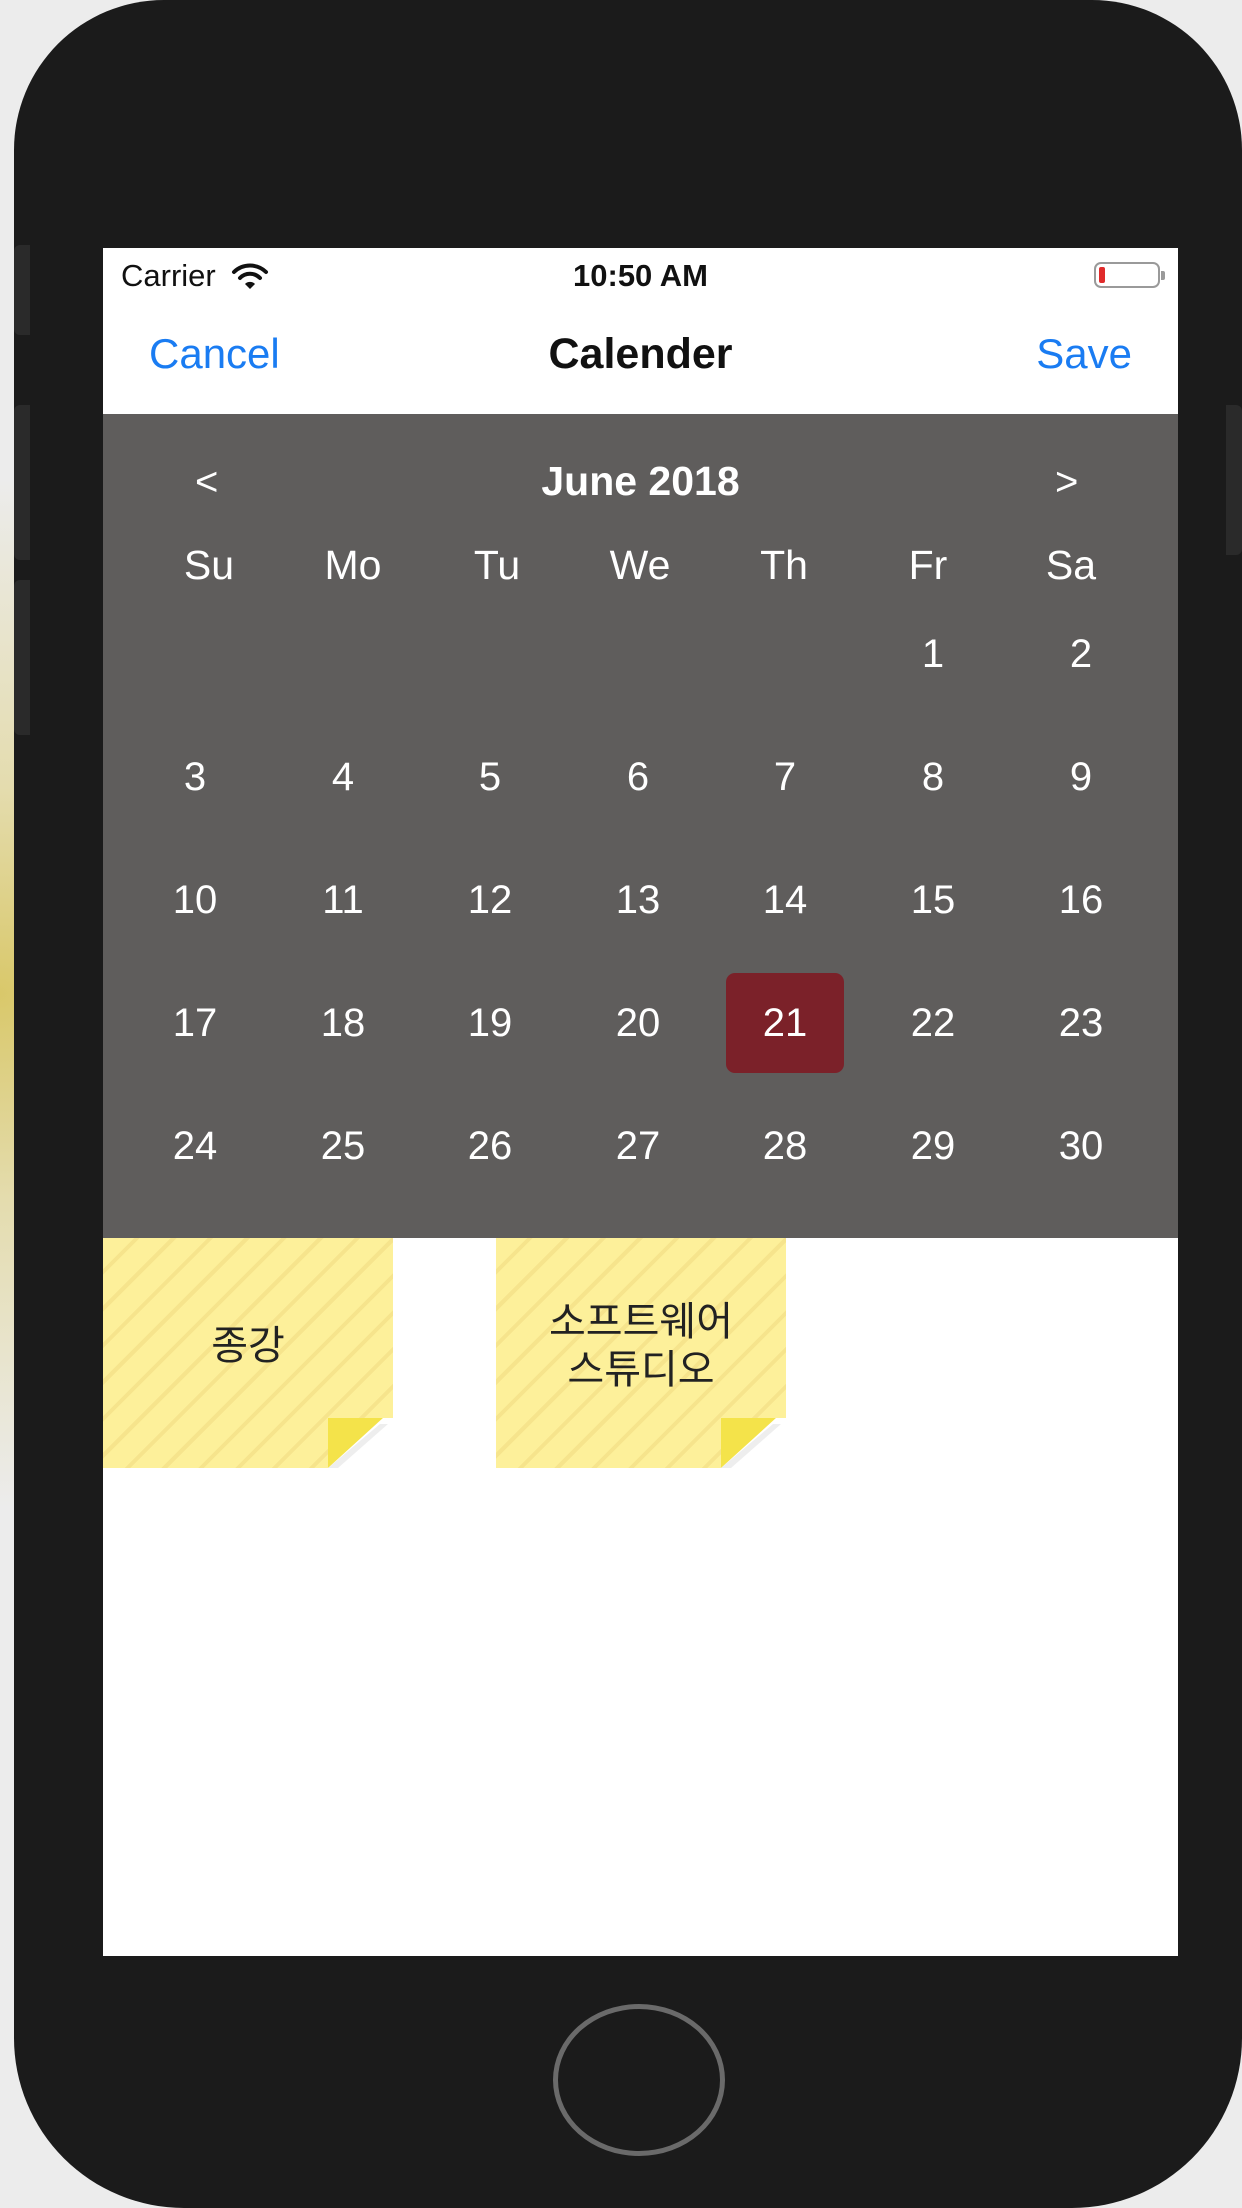 This screenshot has width=1242, height=2208. What do you see at coordinates (640, 359) in the screenshot?
I see `navigation-bar: Cancel Calender Save` at bounding box center [640, 359].